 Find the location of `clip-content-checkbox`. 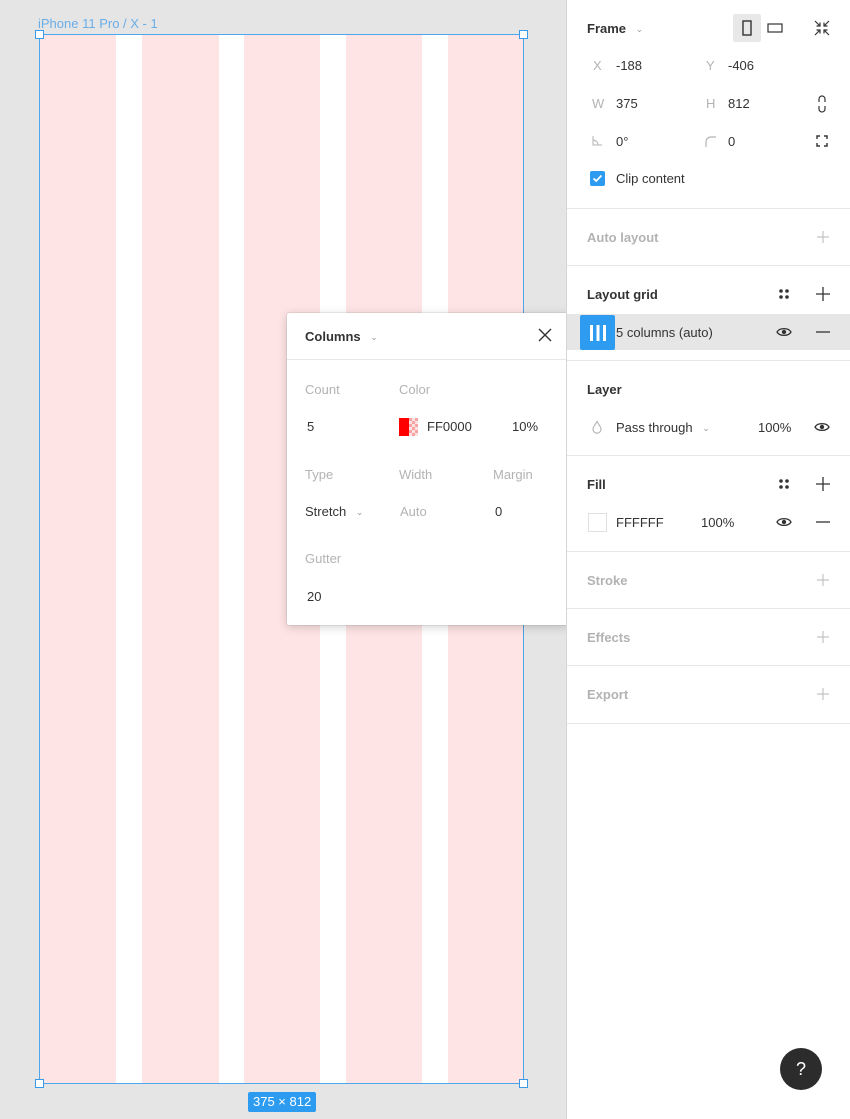

clip-content-checkbox is located at coordinates (597, 178).